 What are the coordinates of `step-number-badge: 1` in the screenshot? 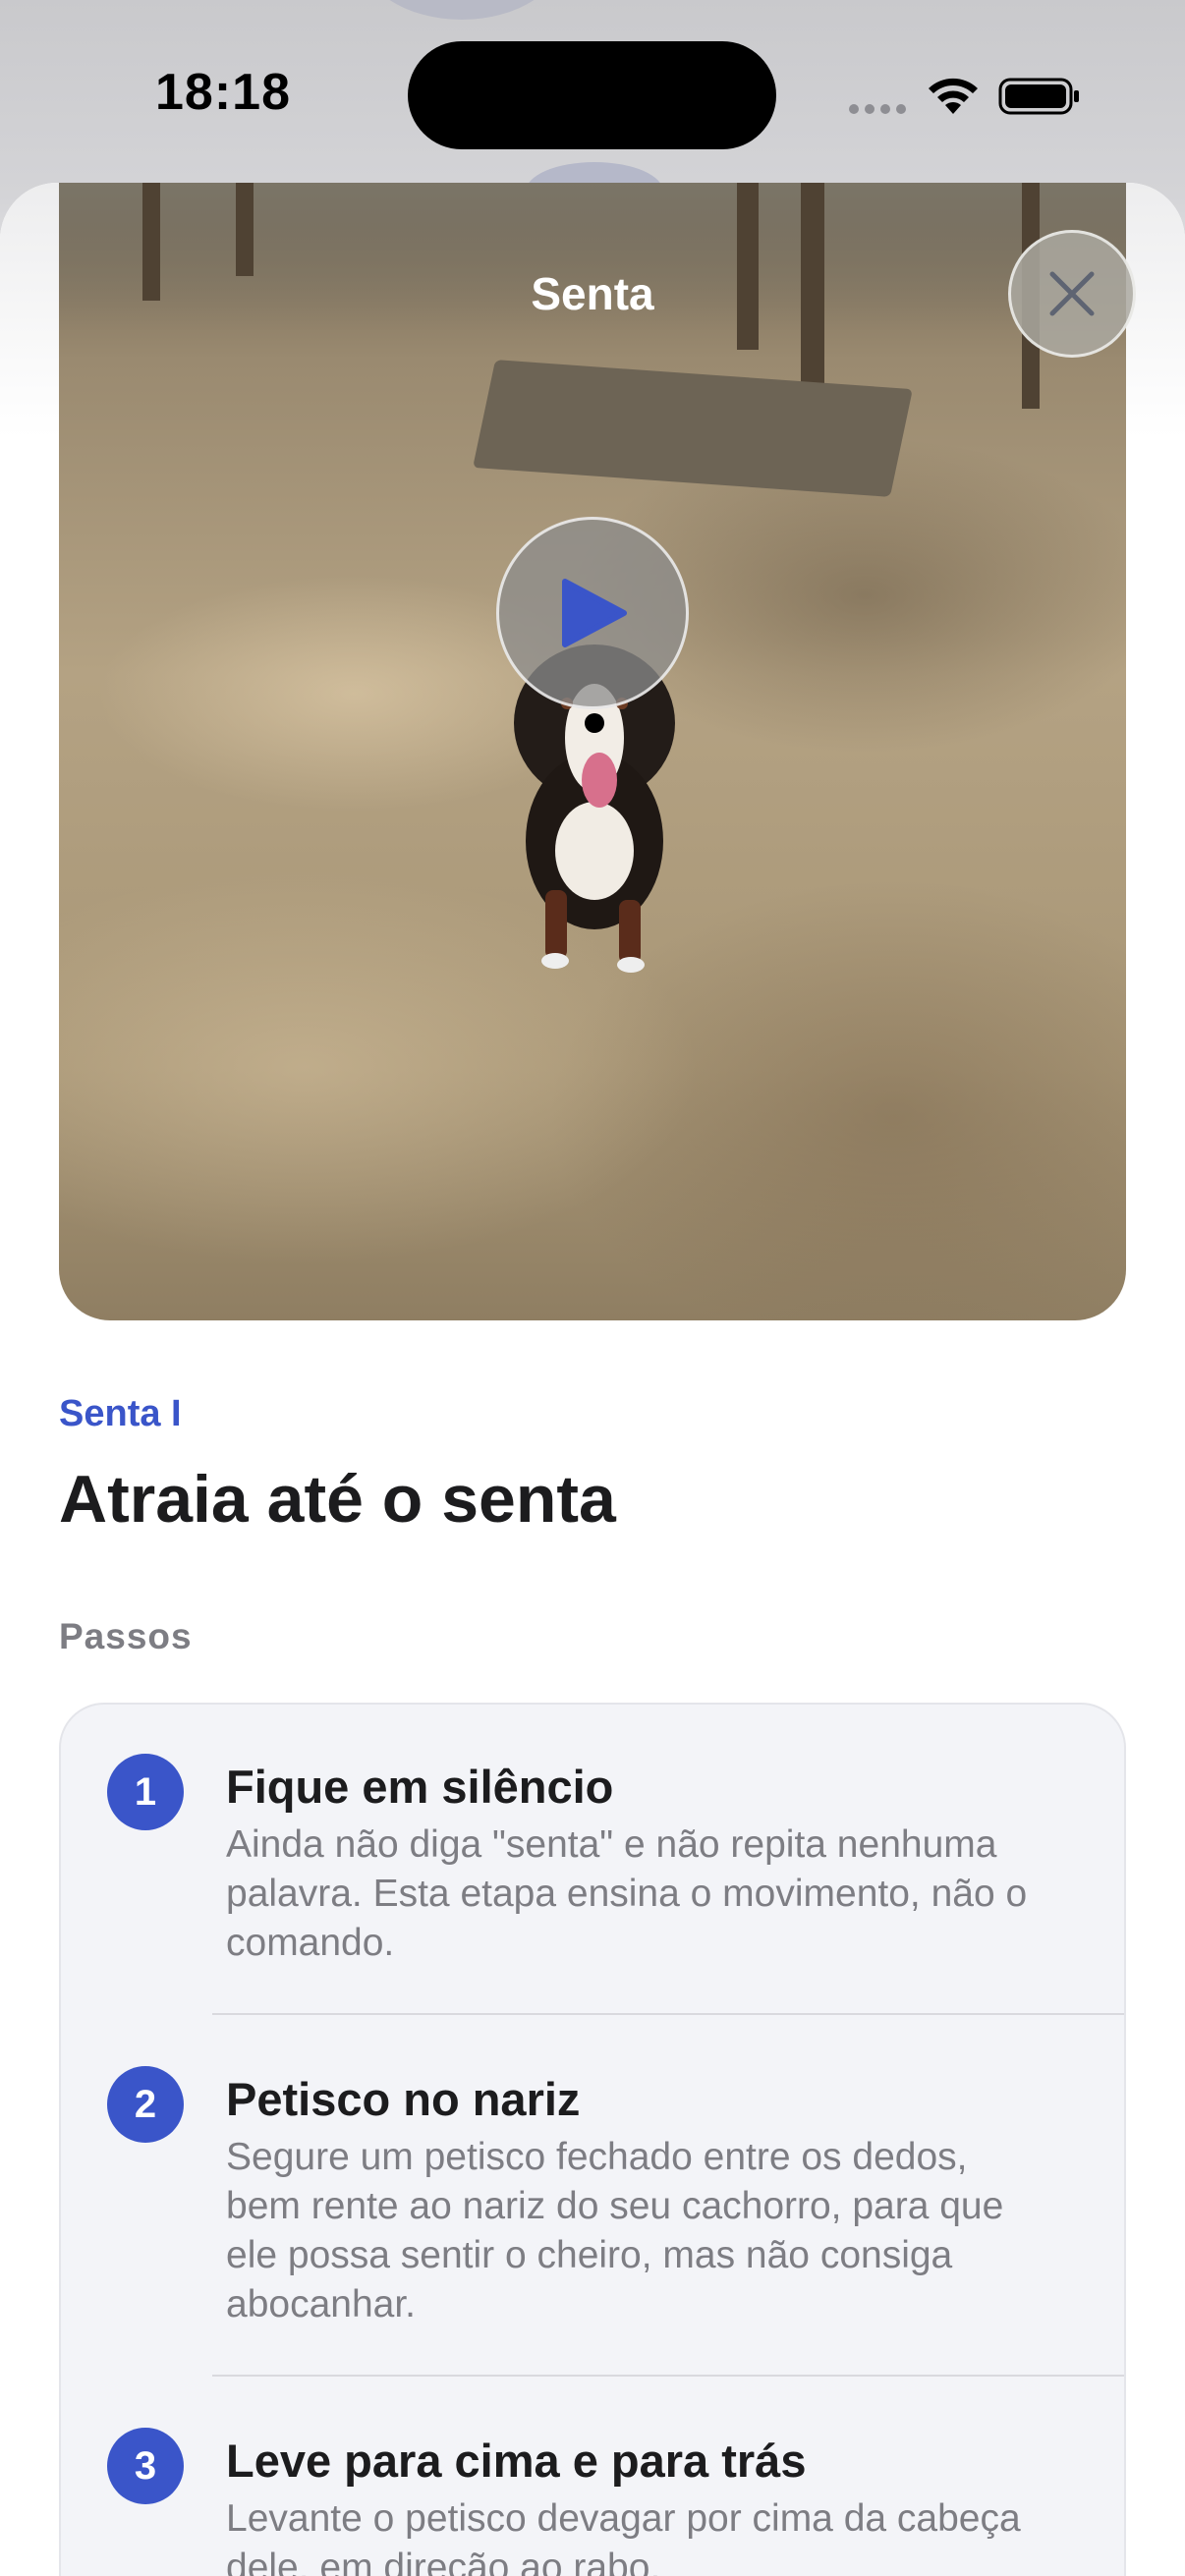 It's located at (146, 1792).